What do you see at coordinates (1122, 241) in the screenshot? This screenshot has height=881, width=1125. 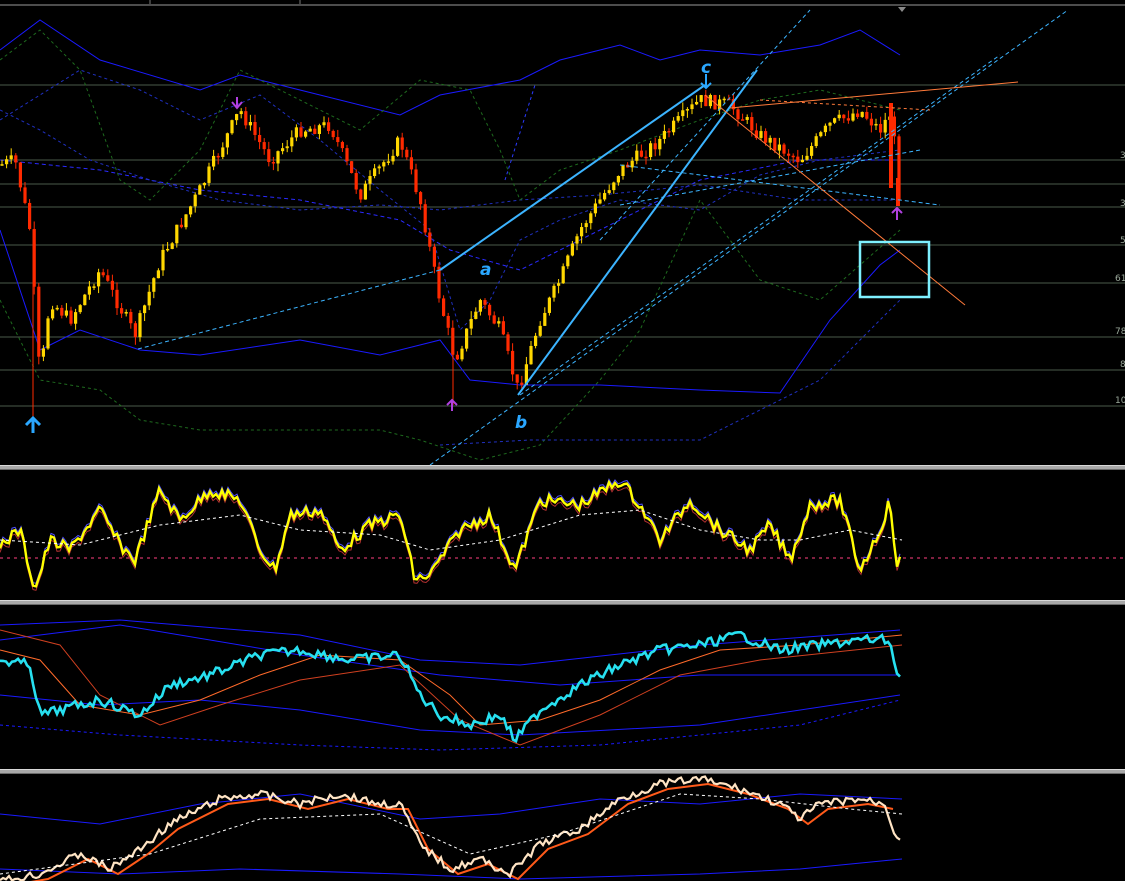 I see `fib-label: 5` at bounding box center [1122, 241].